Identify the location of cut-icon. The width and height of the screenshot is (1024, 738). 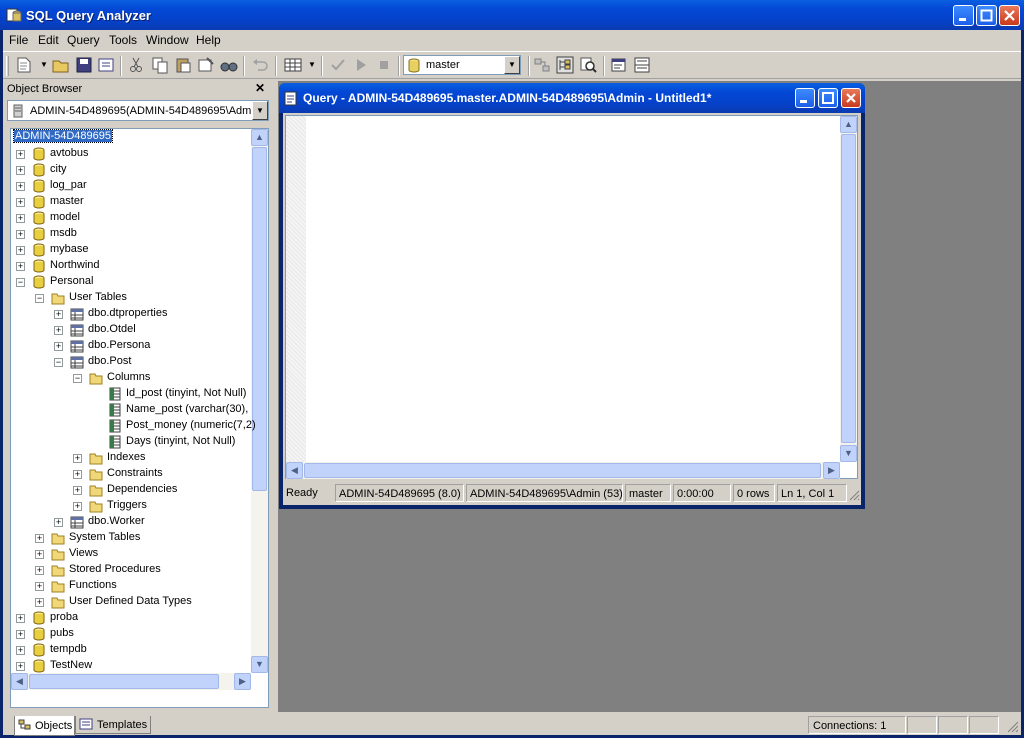
(136, 65).